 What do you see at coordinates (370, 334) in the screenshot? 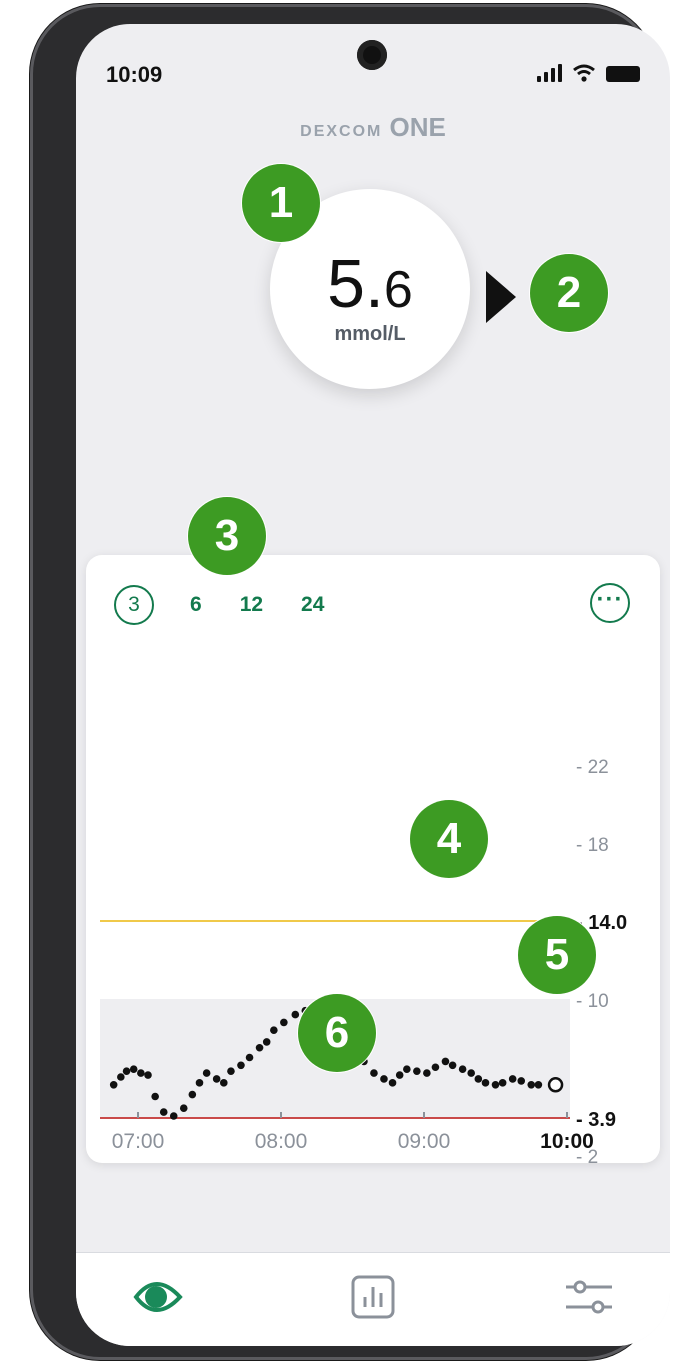
I see `glucose-unit: mmol/L` at bounding box center [370, 334].